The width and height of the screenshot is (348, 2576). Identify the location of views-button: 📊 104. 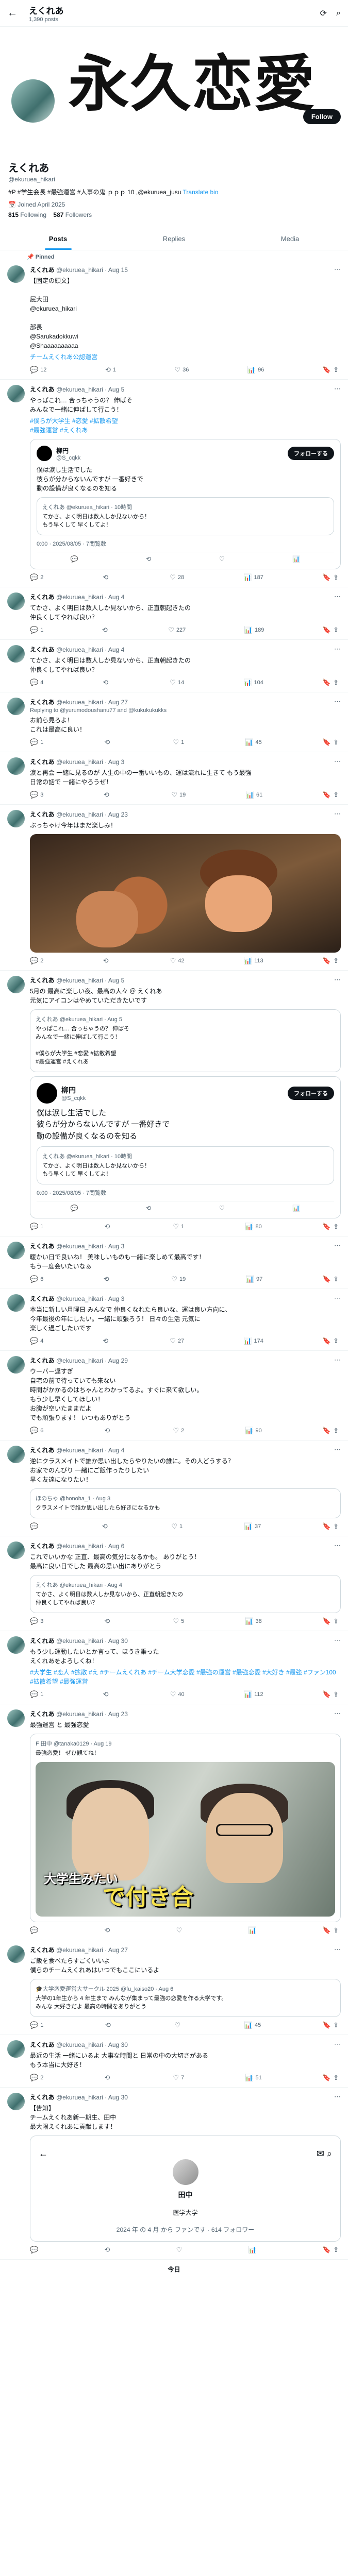
(253, 683).